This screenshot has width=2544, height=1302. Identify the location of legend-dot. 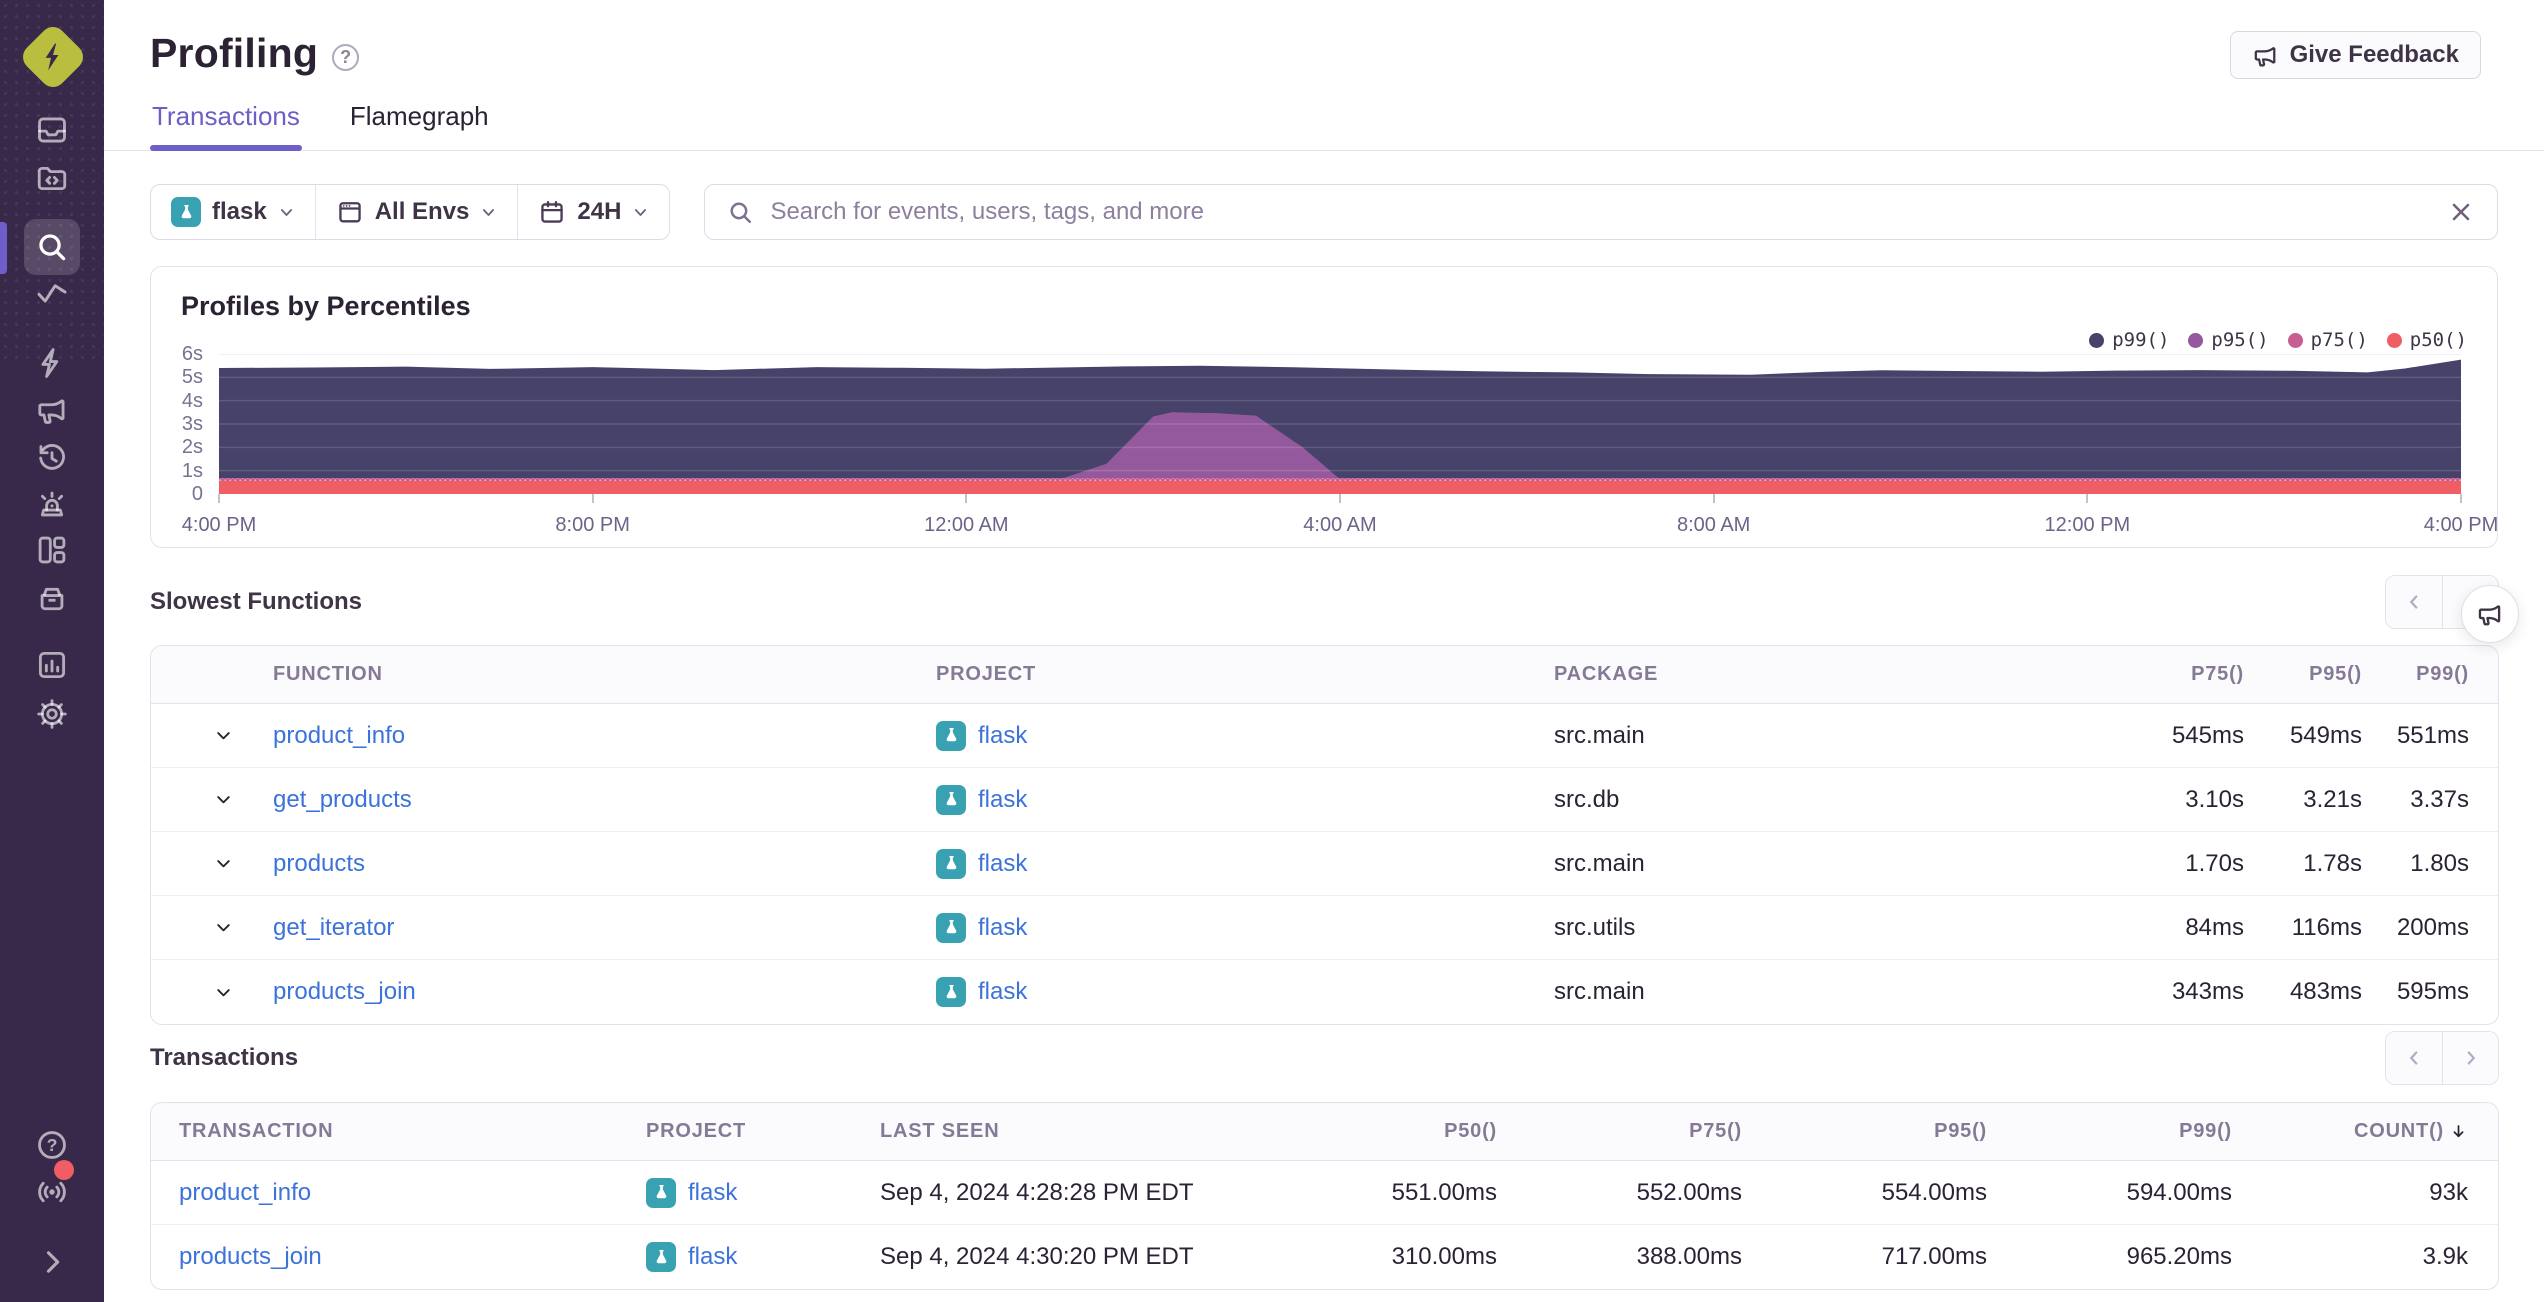
(2196, 340).